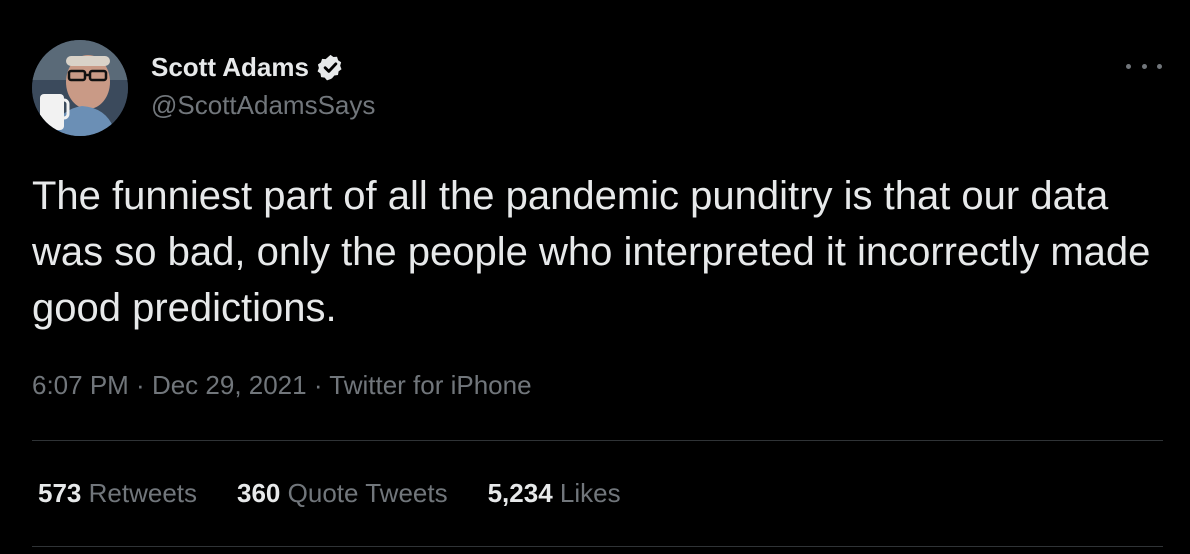  Describe the element at coordinates (230, 67) in the screenshot. I see `author-name: Scott Adams` at that location.